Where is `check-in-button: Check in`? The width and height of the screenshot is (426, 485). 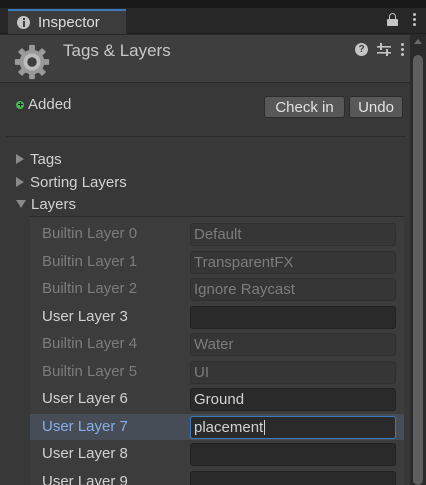 check-in-button: Check in is located at coordinates (304, 107).